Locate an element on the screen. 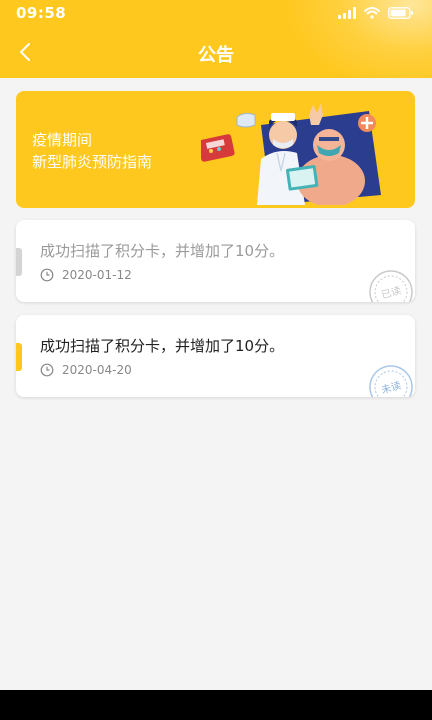  banner-line-2: 新型肺炎预防指南 is located at coordinates (92, 162).